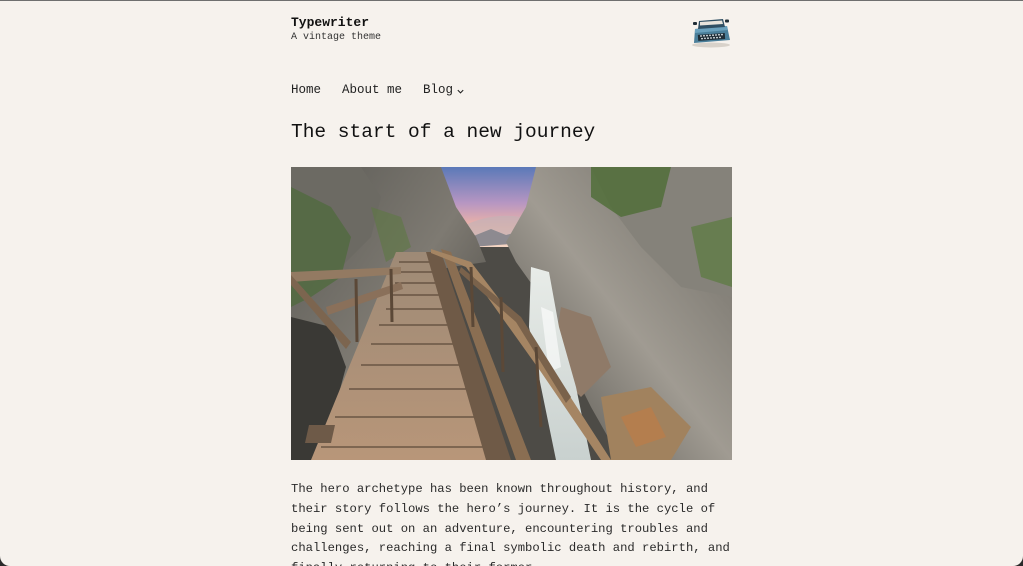 This screenshot has height=566, width=1023. I want to click on nav-item-label: Blog, so click(438, 90).